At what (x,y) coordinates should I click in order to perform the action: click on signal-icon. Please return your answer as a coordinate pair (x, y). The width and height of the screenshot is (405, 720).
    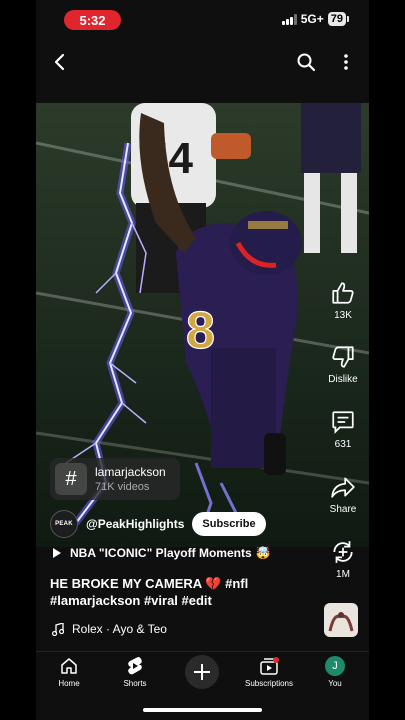
    Looking at the image, I should click on (289, 19).